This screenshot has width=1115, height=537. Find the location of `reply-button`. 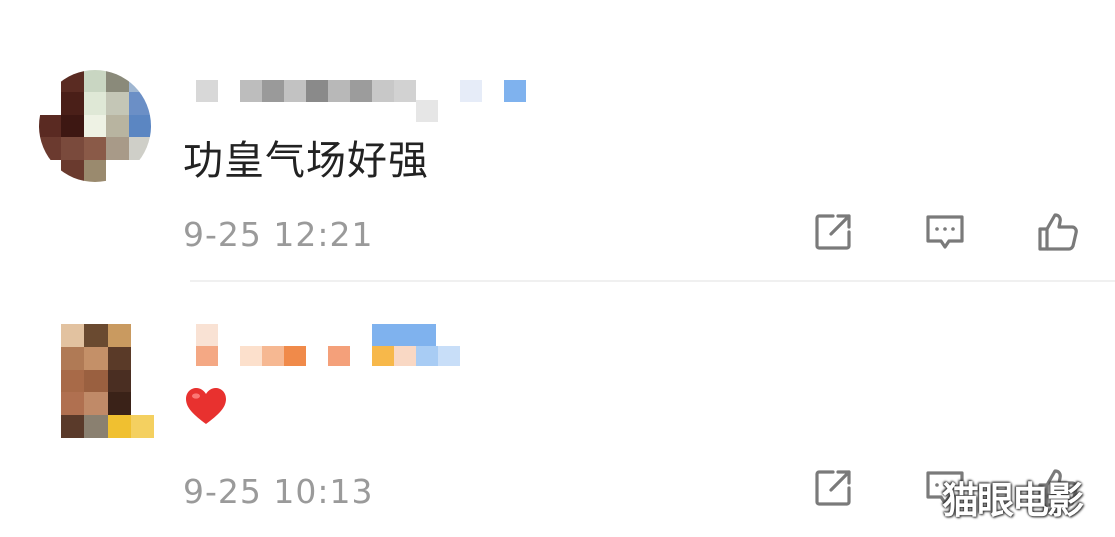

reply-button is located at coordinates (945, 232).